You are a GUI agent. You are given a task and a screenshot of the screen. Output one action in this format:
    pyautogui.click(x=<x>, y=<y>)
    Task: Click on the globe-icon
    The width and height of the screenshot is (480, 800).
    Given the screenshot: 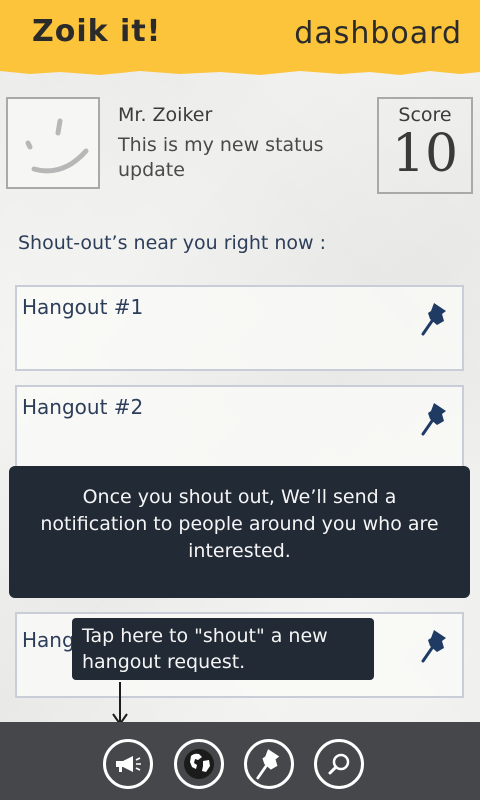 What is the action you would take?
    pyautogui.click(x=199, y=764)
    